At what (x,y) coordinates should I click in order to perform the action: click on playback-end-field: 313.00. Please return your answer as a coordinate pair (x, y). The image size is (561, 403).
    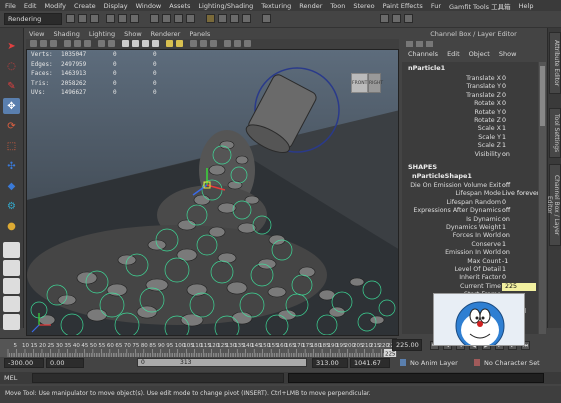
    Looking at the image, I should click on (330, 363).